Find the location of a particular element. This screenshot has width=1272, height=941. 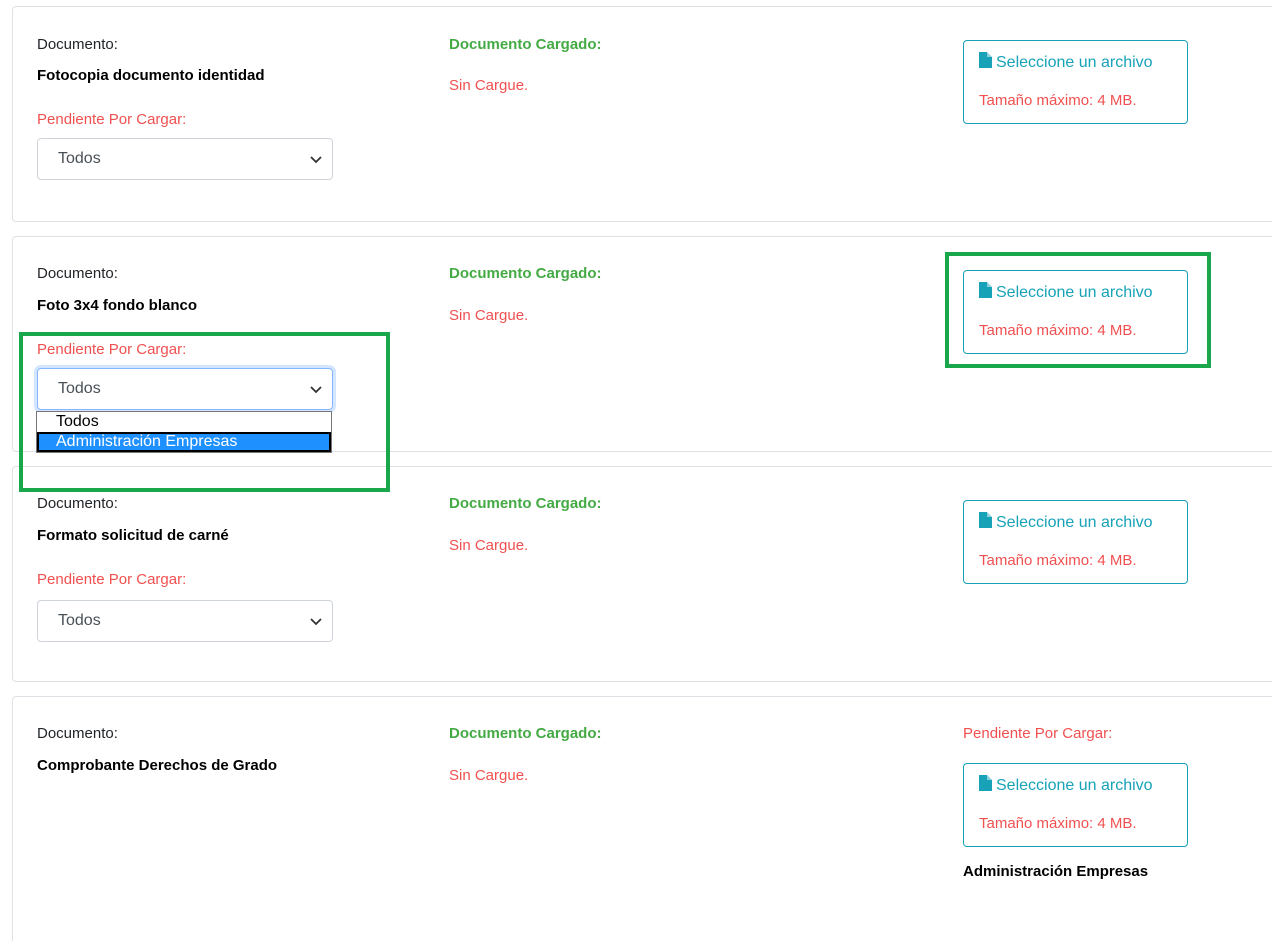

program-dropdown-list: Todos Administración Empresas is located at coordinates (184, 432).